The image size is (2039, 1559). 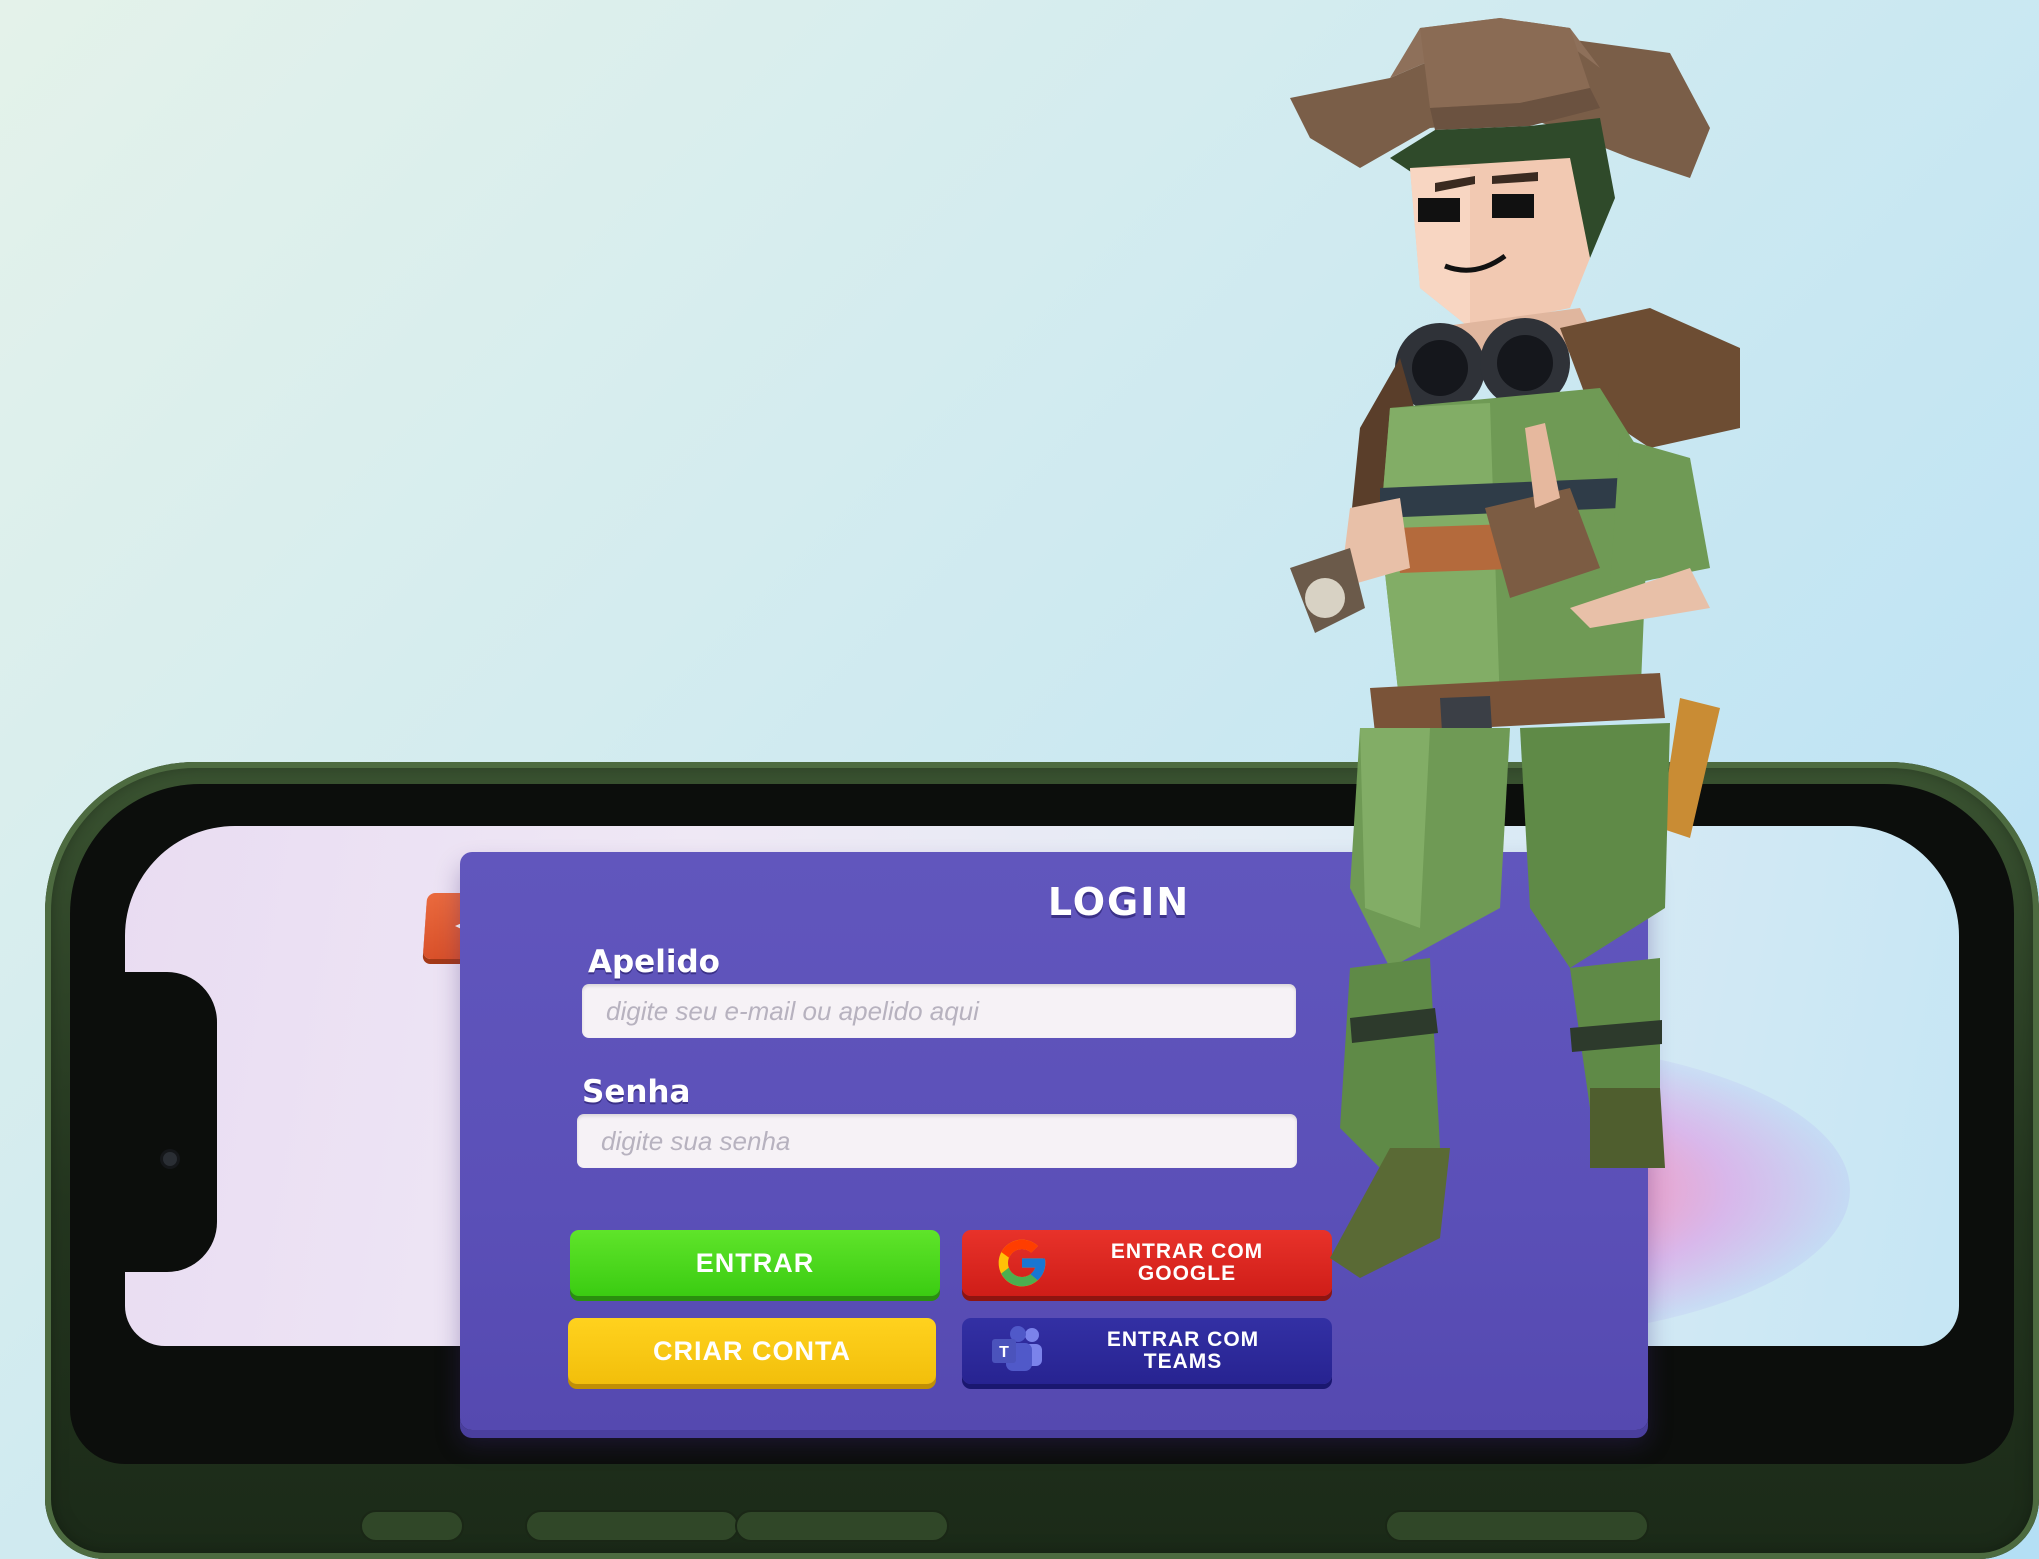 I want to click on enter-button: ENTRAR, so click(x=755, y=1263).